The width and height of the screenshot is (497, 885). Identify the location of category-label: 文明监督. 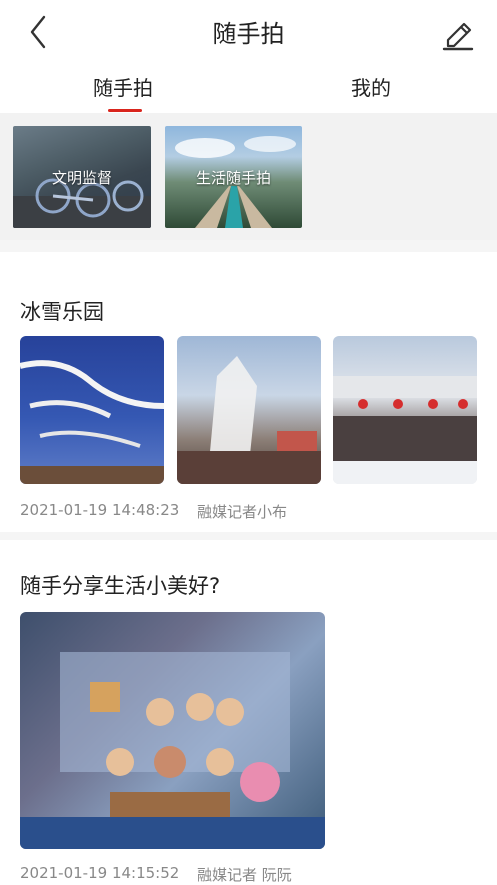
(81, 178).